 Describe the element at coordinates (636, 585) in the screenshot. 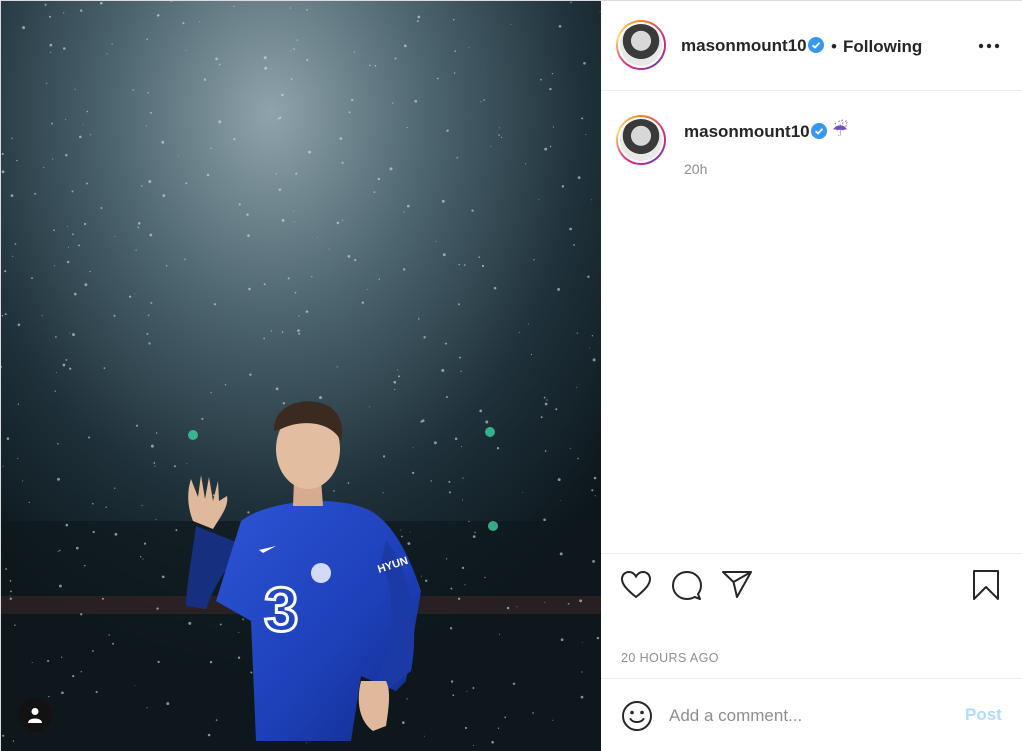

I see `like-heart-icon` at that location.